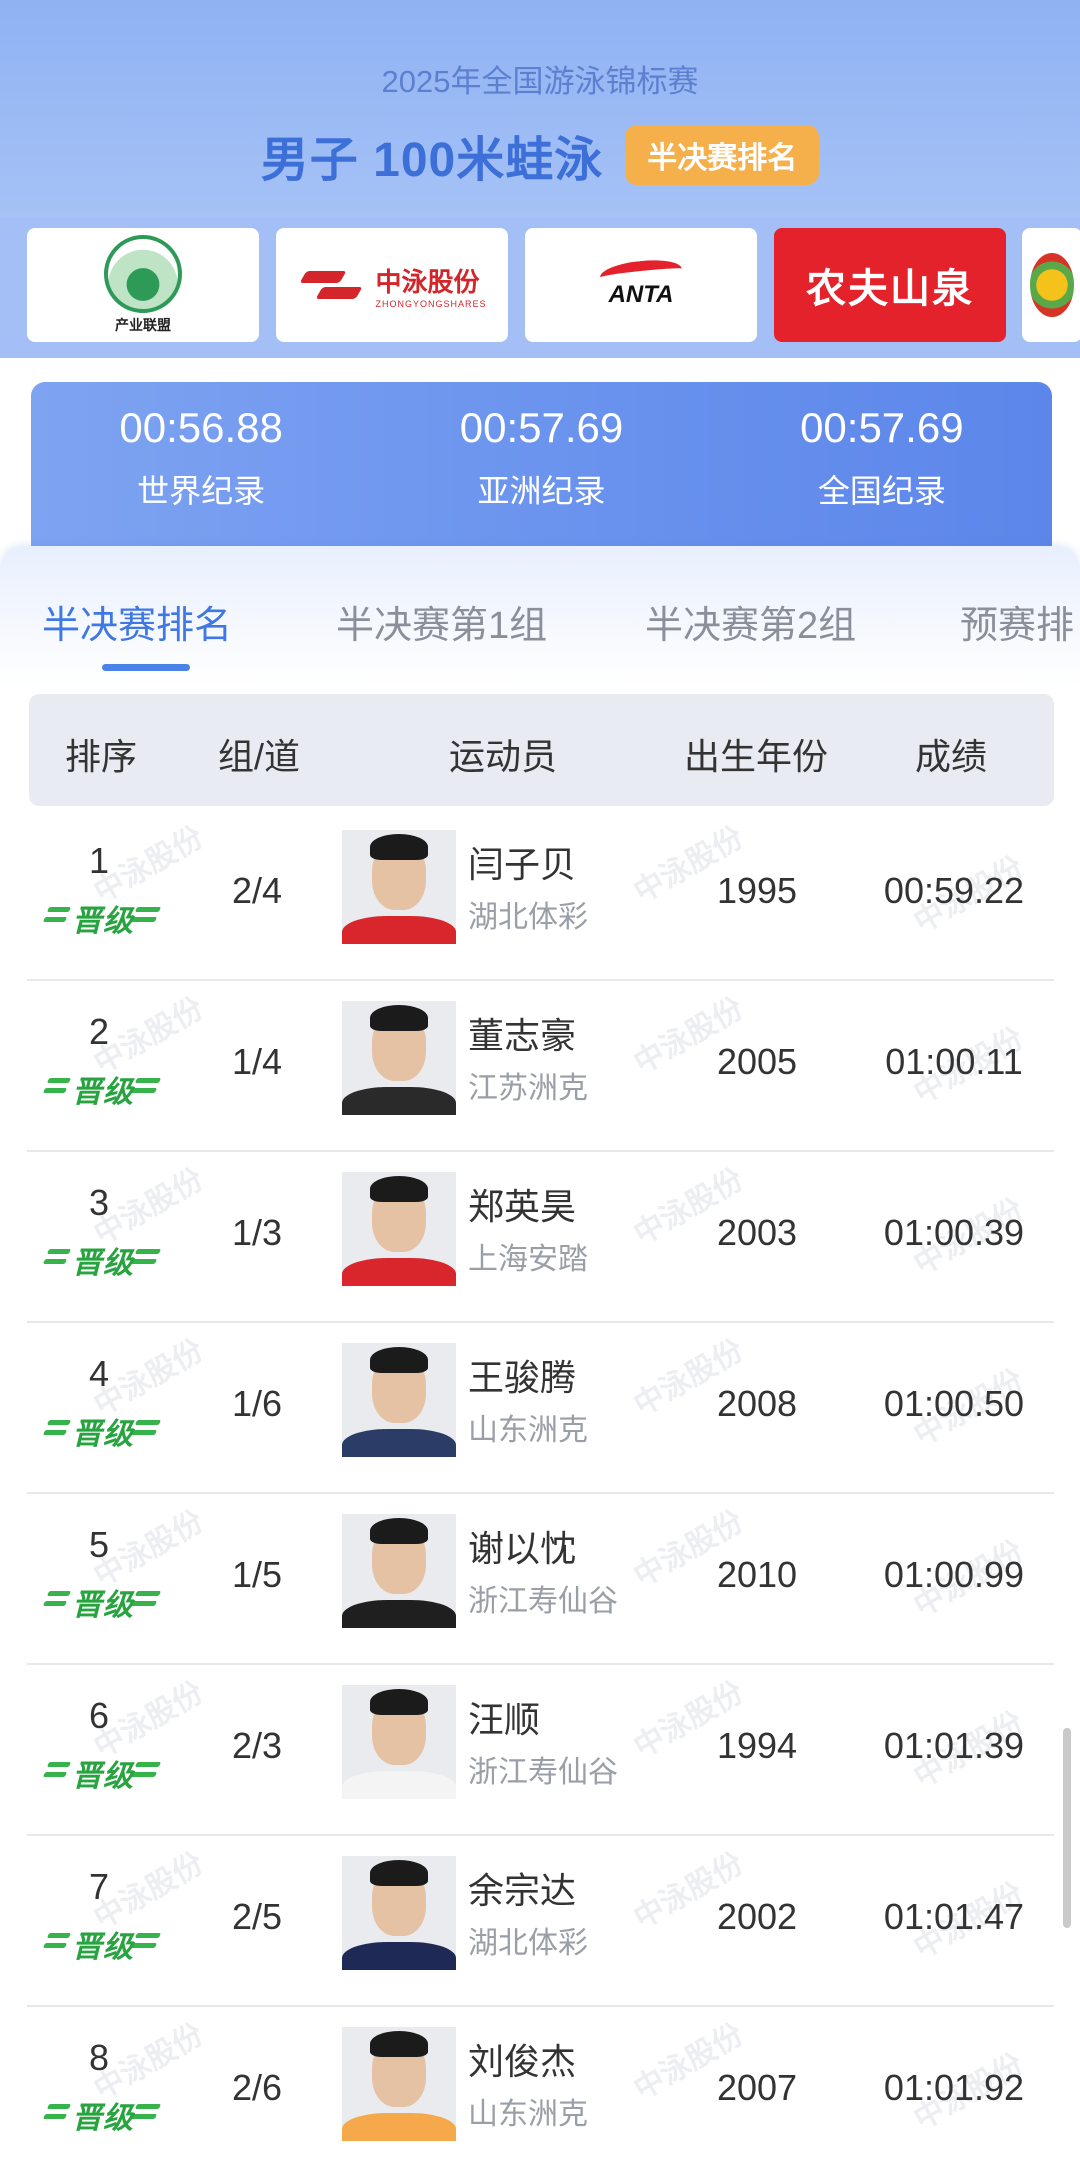 The height and width of the screenshot is (2170, 1080). Describe the element at coordinates (540, 895) in the screenshot. I see `table-row: 中泳股份 中泳股份 中泳股份 1 晋级 2/4 闫子贝 湖北体彩 1995 00:59.22` at that location.